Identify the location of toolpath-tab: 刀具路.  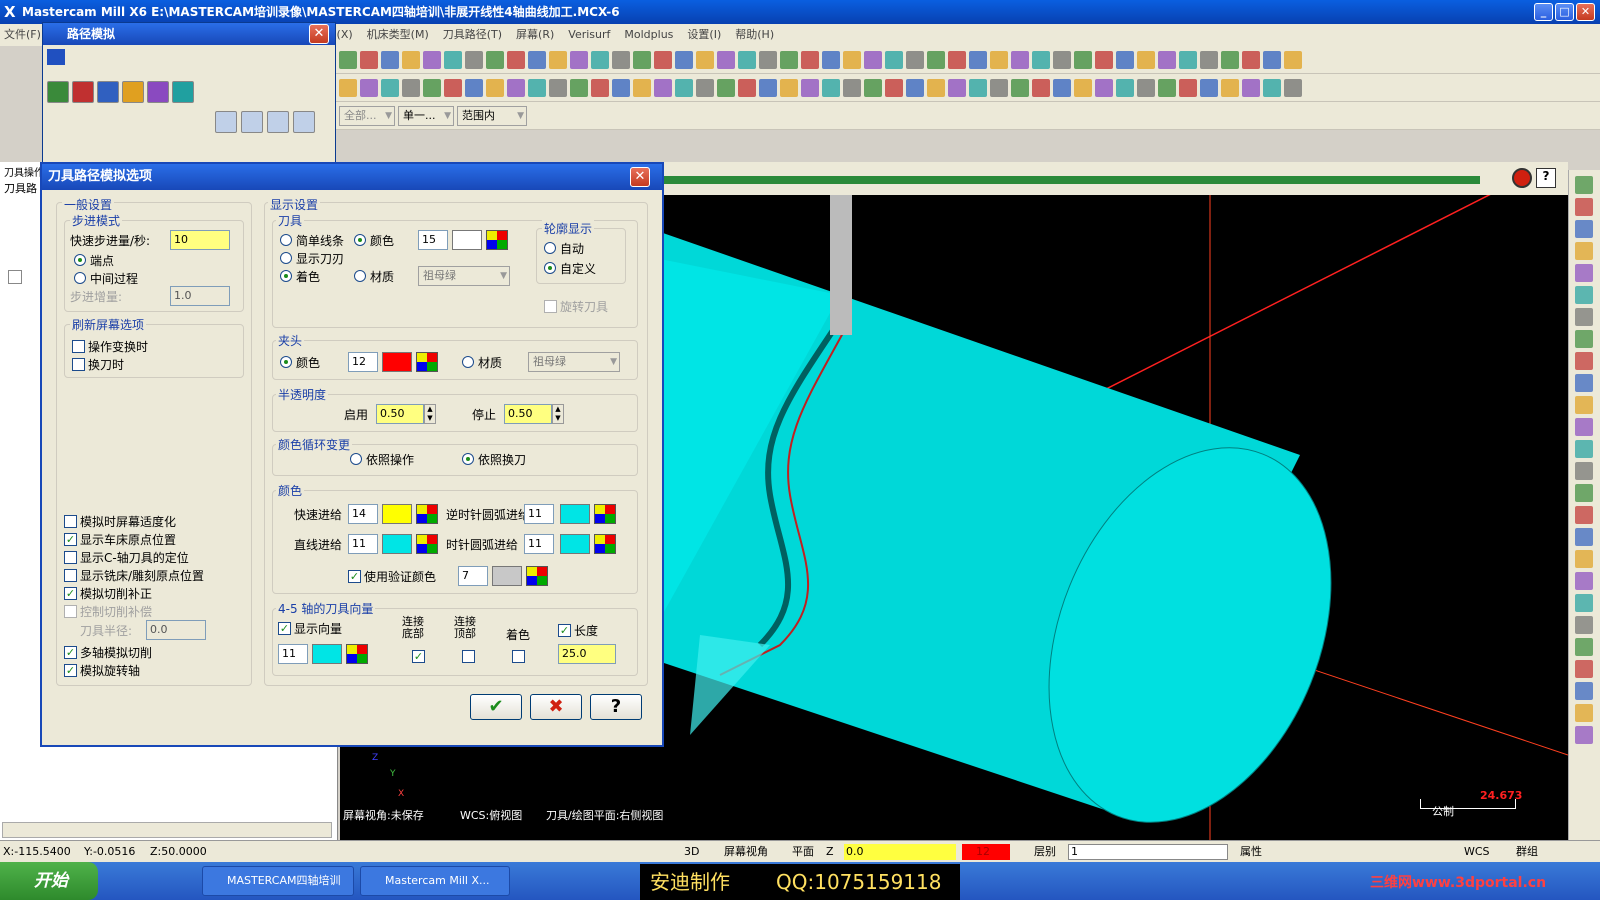
(20, 188).